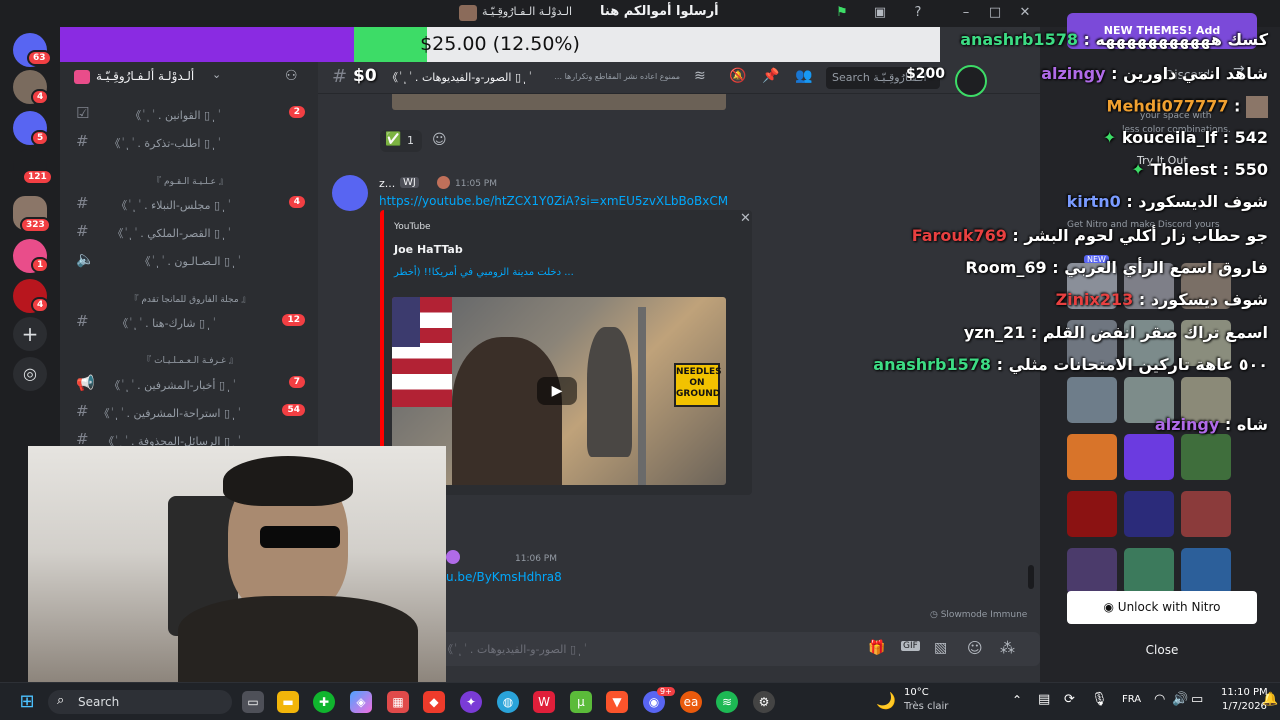 The width and height of the screenshot is (1280, 720). Describe the element at coordinates (288, 702) in the screenshot. I see `file-explorer-icon: ▬` at that location.